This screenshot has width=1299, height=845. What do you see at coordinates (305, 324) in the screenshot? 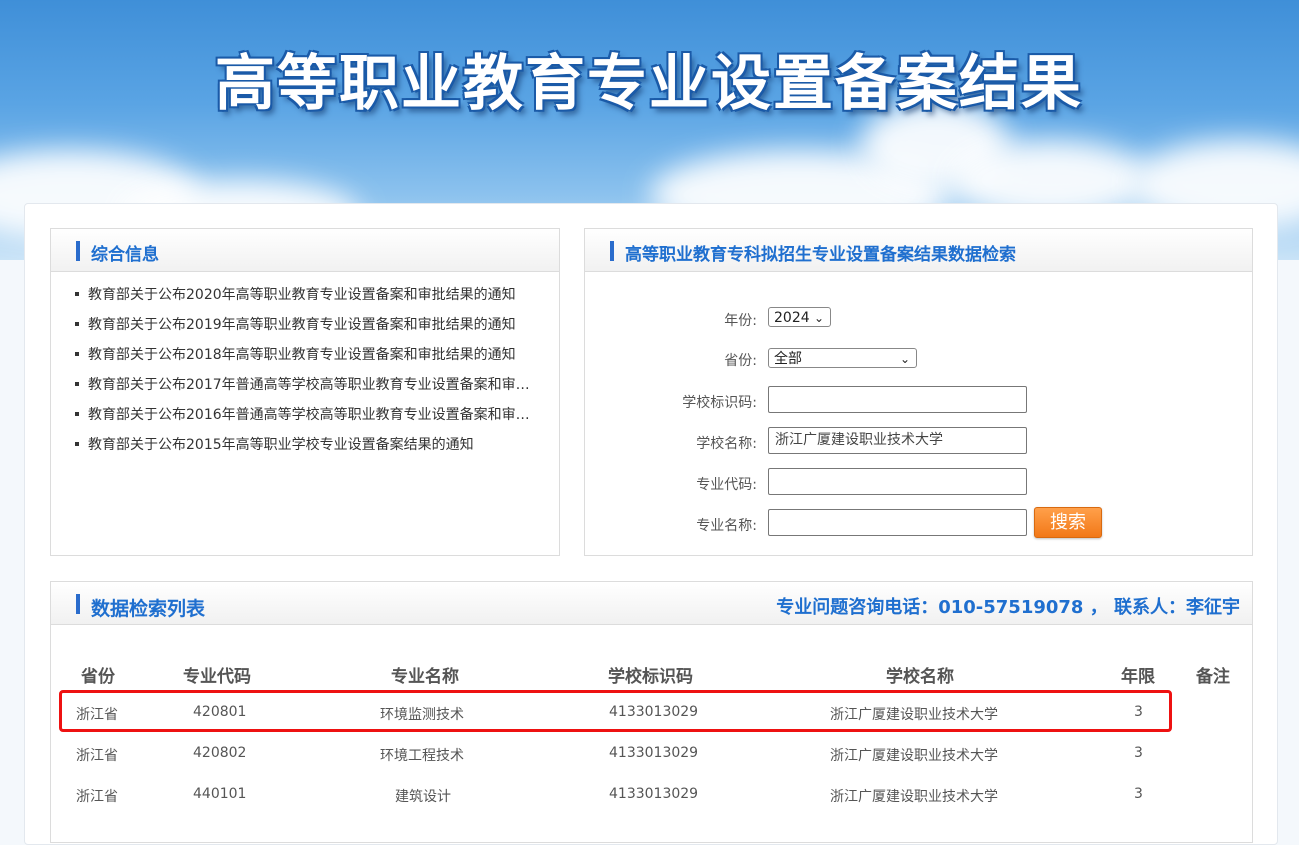
I see `news-link: 教育部关于公布2019年高等职业教育专业设置备案和审批结果的通知` at bounding box center [305, 324].